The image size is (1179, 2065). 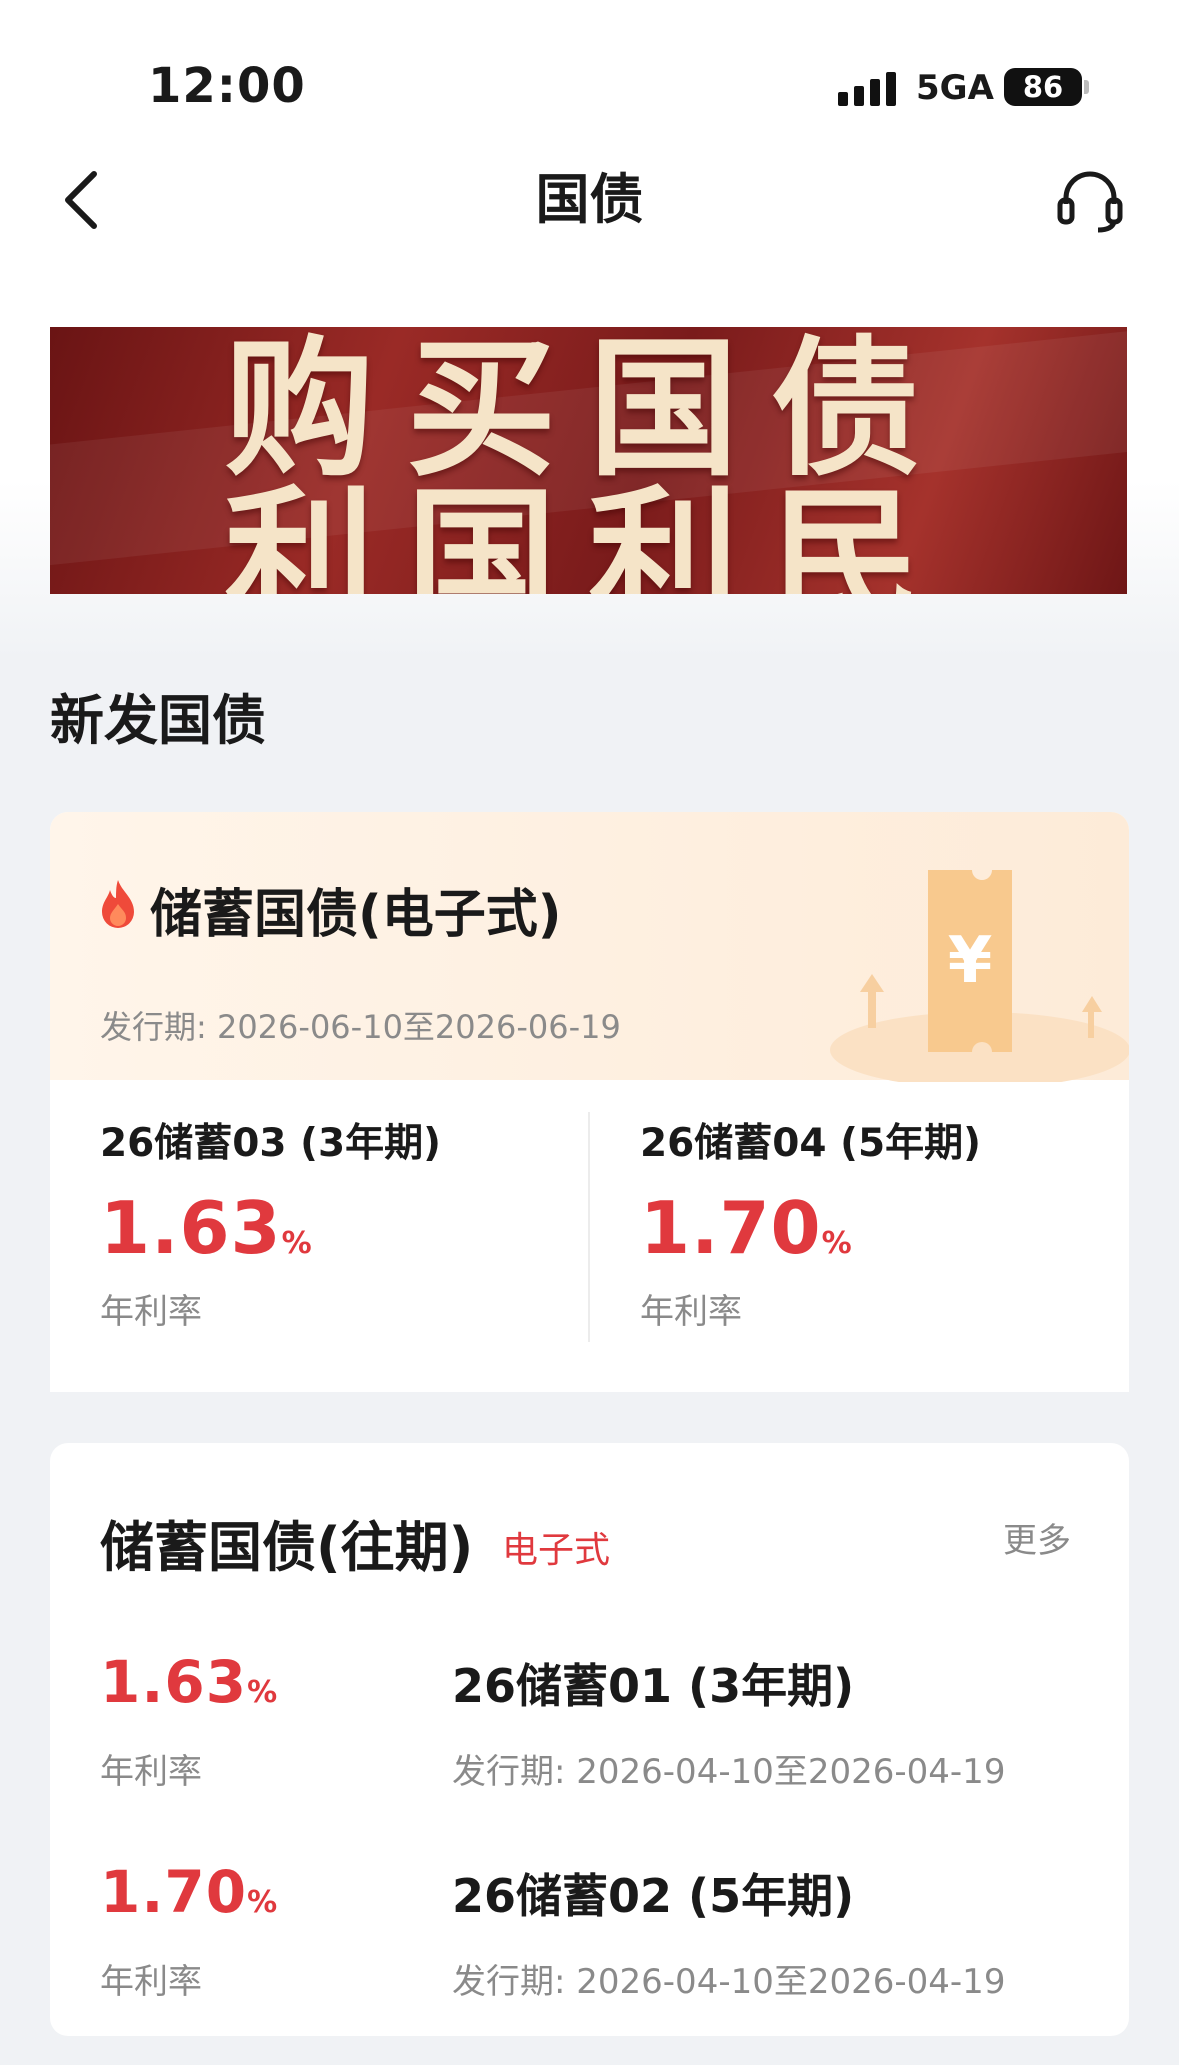 What do you see at coordinates (653, 1896) in the screenshot?
I see `bond-name: 26储蓄02 (5年期)` at bounding box center [653, 1896].